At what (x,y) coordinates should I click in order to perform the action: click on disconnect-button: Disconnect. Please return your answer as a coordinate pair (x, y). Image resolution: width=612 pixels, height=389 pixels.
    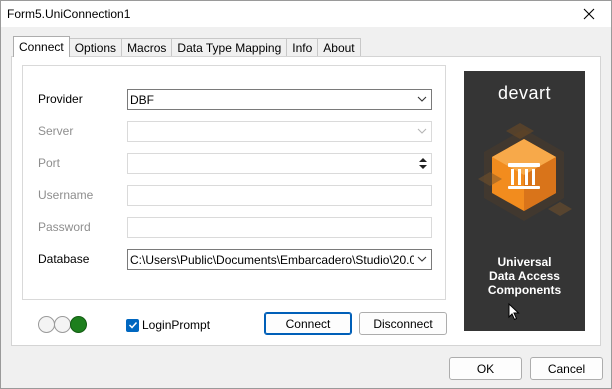
    Looking at the image, I should click on (403, 323).